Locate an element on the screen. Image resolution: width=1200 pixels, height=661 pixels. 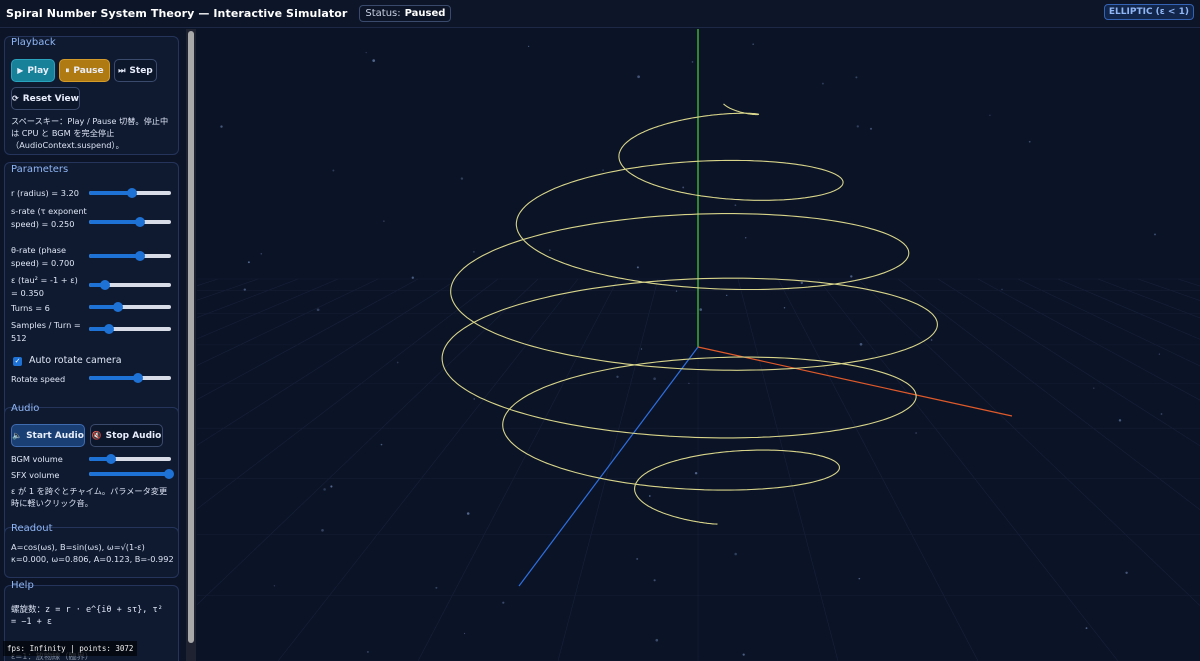
sidebar-scrollbar is located at coordinates (191, 345).